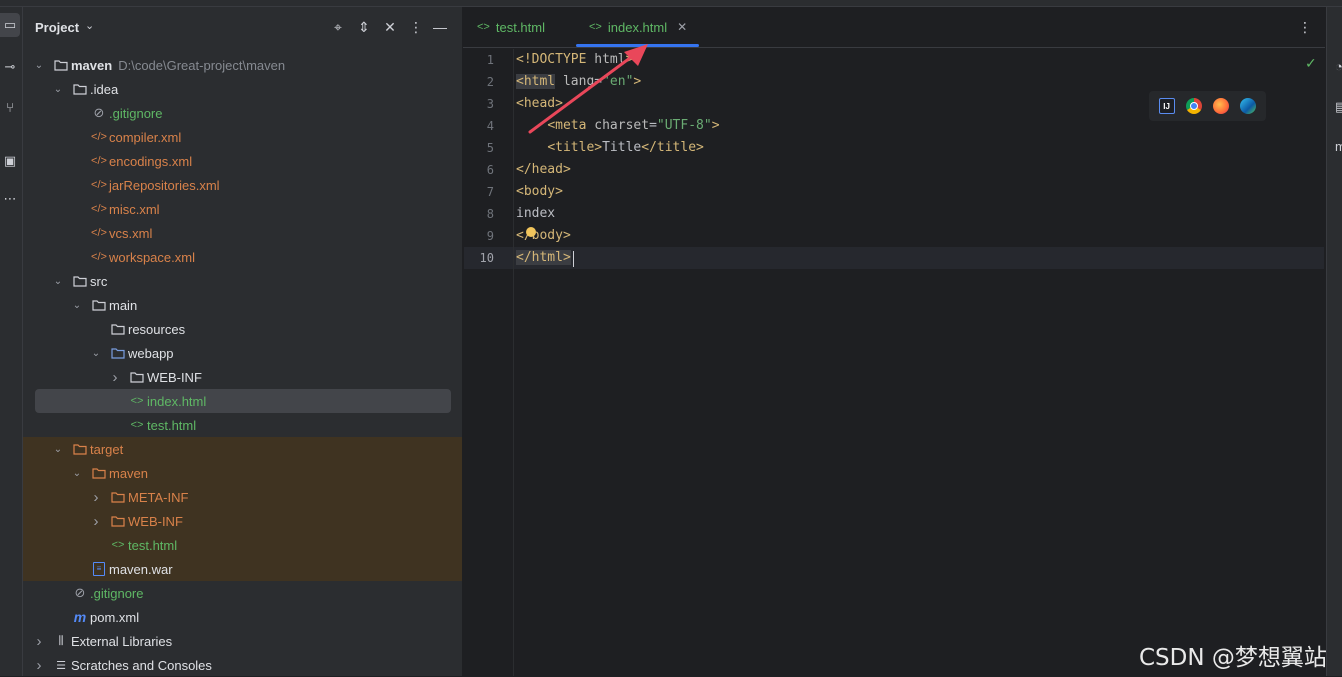 Image resolution: width=1342 pixels, height=677 pixels. What do you see at coordinates (894, 258) in the screenshot?
I see `current-line-highlight` at bounding box center [894, 258].